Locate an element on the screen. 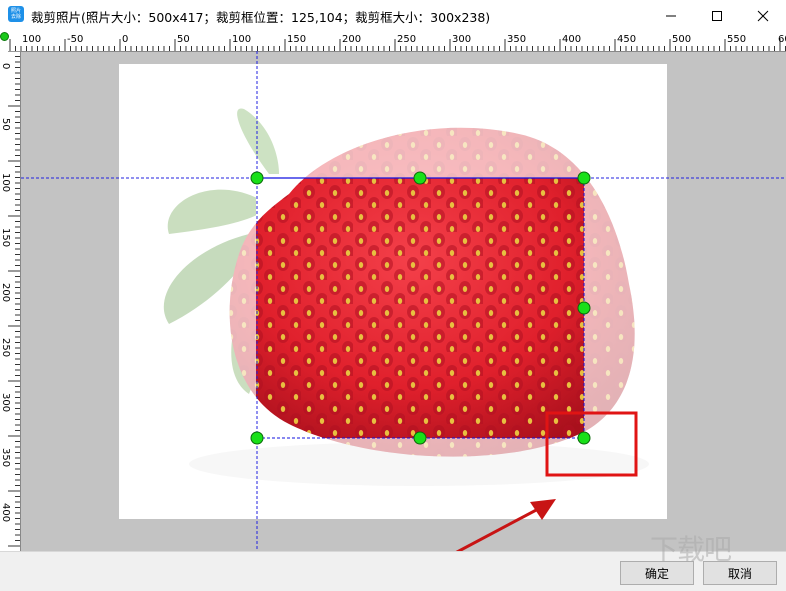  left-ruler-label: 400 is located at coordinates (5, 512).